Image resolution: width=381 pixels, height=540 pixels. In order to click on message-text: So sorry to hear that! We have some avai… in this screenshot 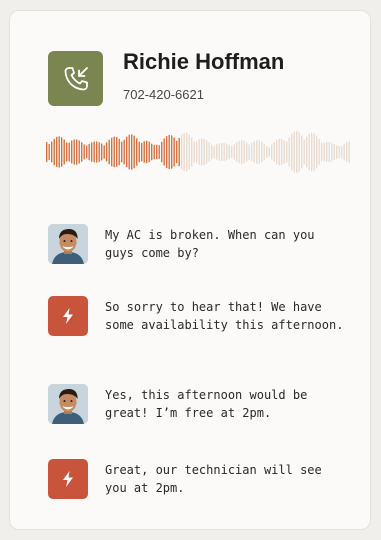, I will do `click(224, 316)`.